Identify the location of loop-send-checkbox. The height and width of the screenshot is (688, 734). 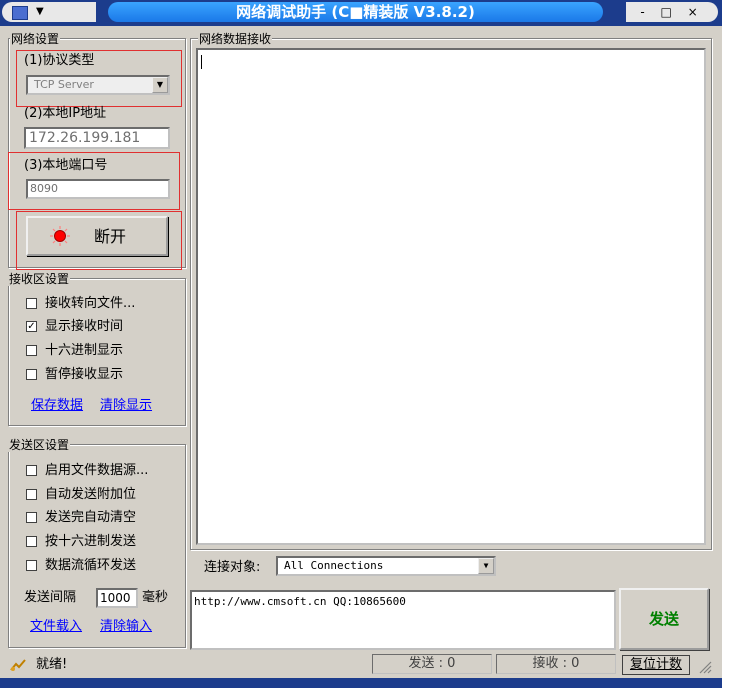
(31, 565).